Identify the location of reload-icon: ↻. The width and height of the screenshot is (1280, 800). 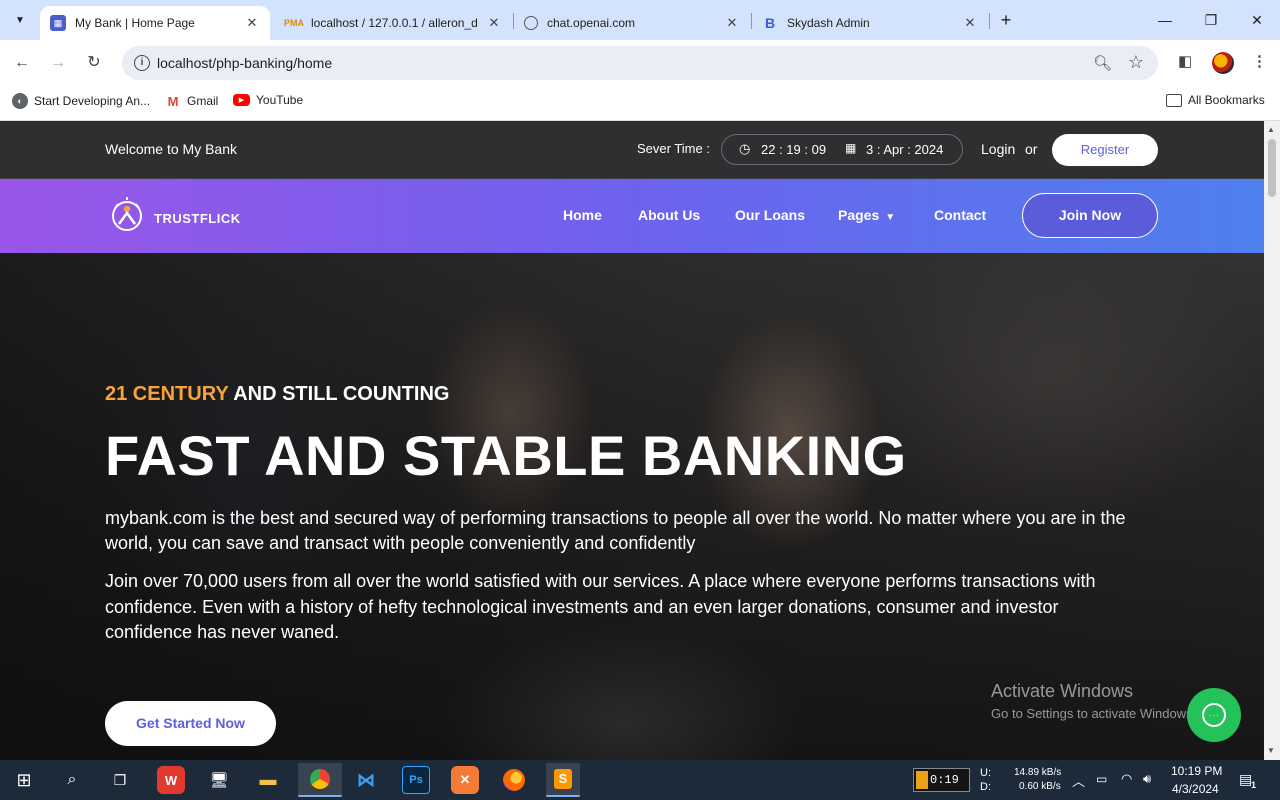
(94, 63).